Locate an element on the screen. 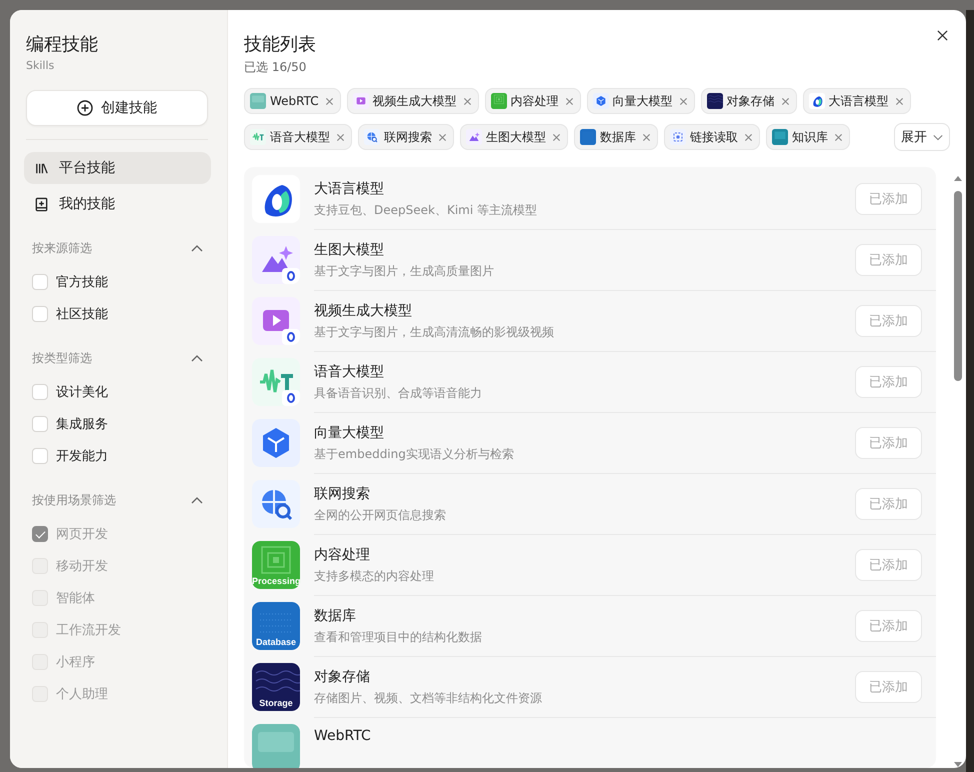  checkbox-label: 小程序 is located at coordinates (75, 662).